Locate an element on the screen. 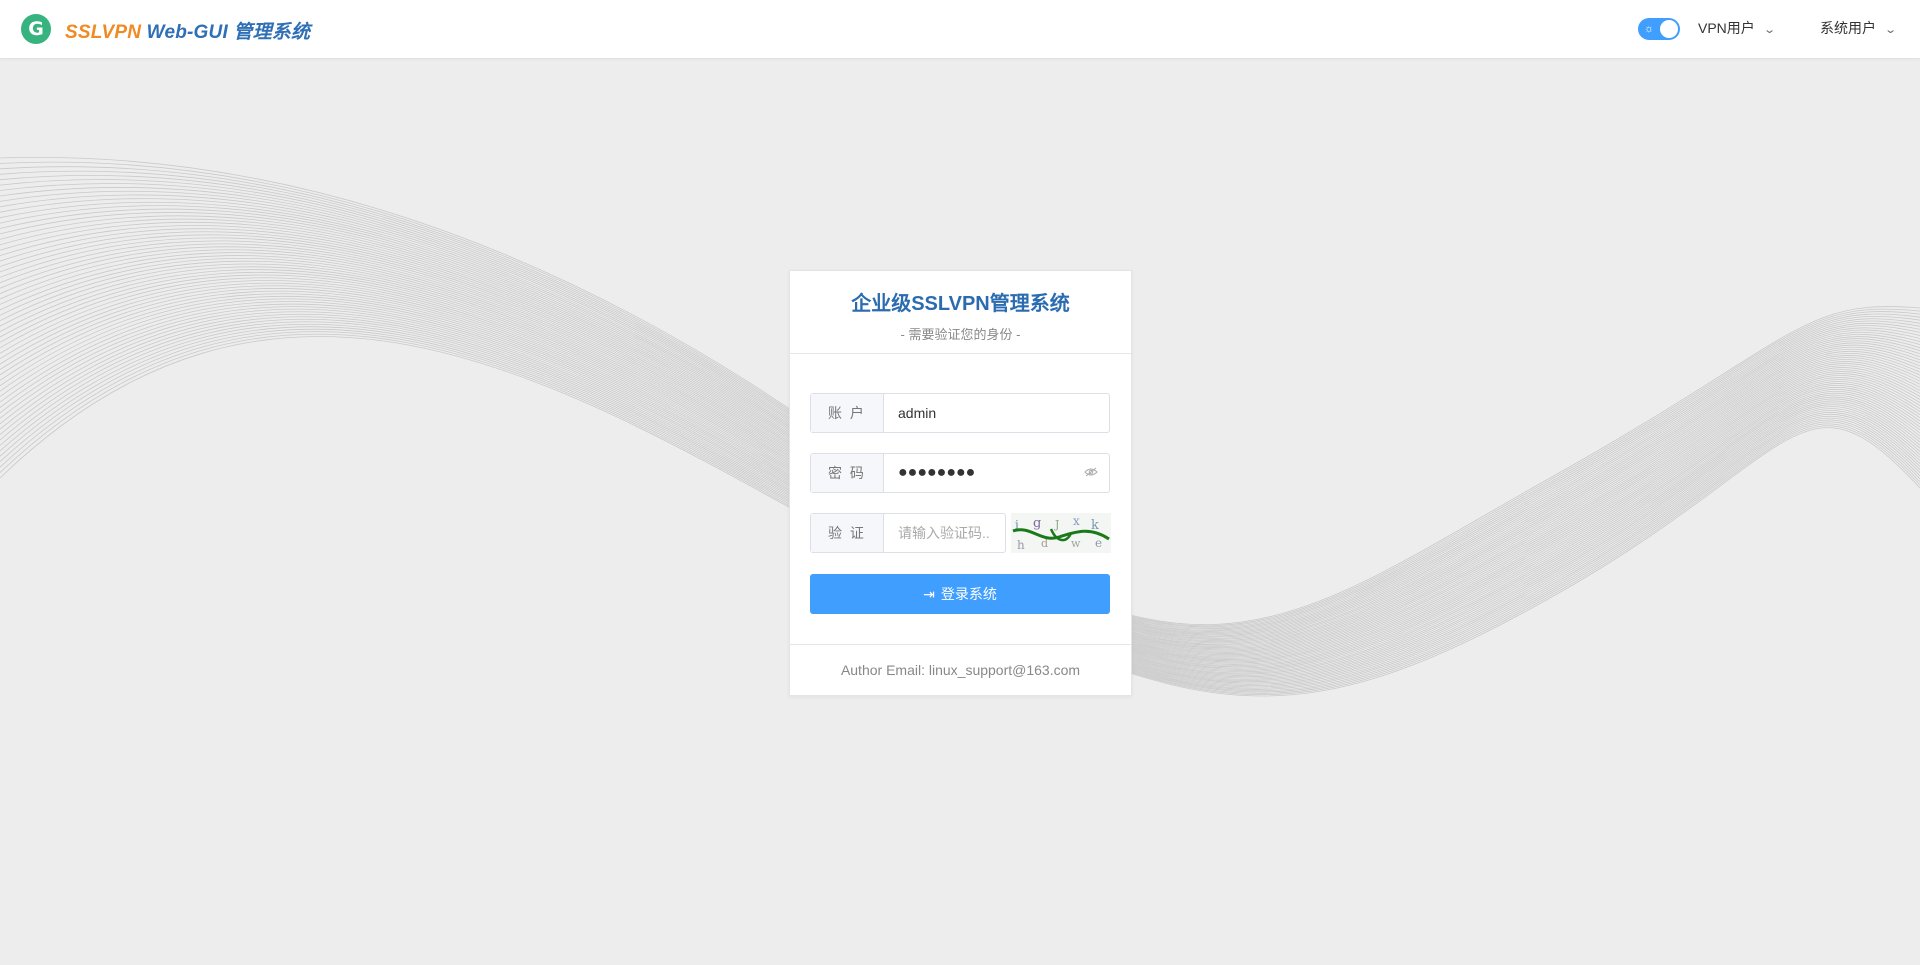  author-email: Author Email: linux_support@163.com is located at coordinates (960, 669).